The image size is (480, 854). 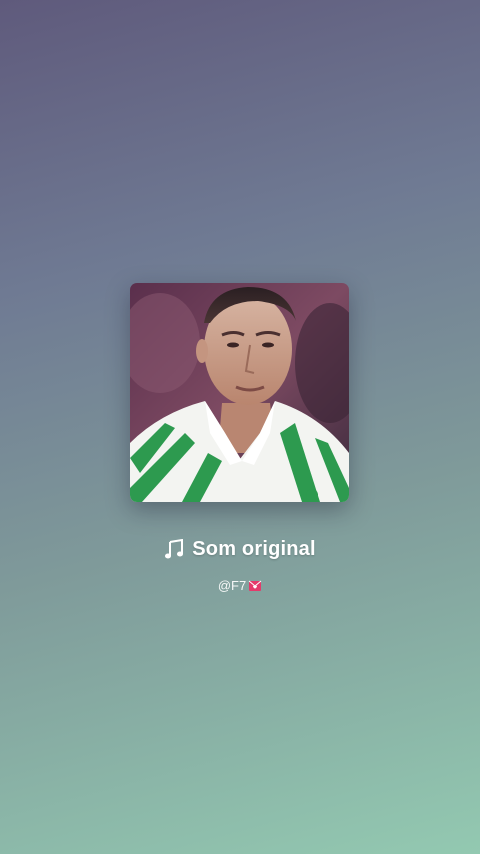 I want to click on heart-letter-emoji-icon, so click(x=255, y=585).